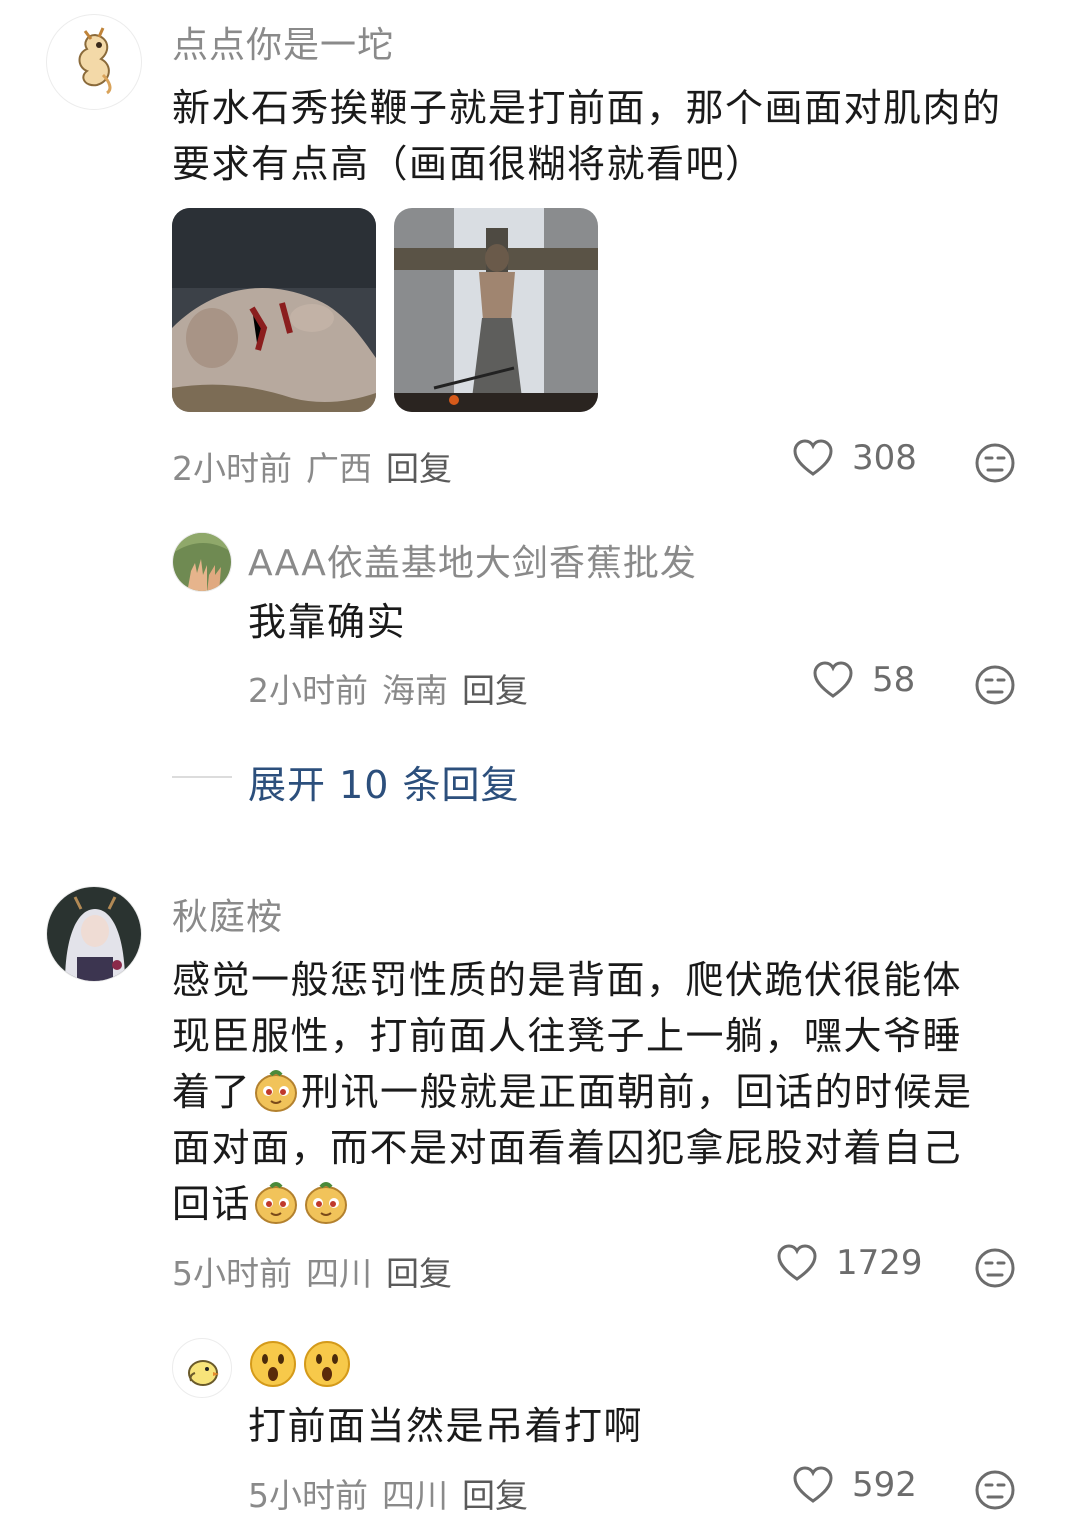 The width and height of the screenshot is (1080, 1519). Describe the element at coordinates (308, 1495) in the screenshot. I see `reply-time: 5小时前` at that location.